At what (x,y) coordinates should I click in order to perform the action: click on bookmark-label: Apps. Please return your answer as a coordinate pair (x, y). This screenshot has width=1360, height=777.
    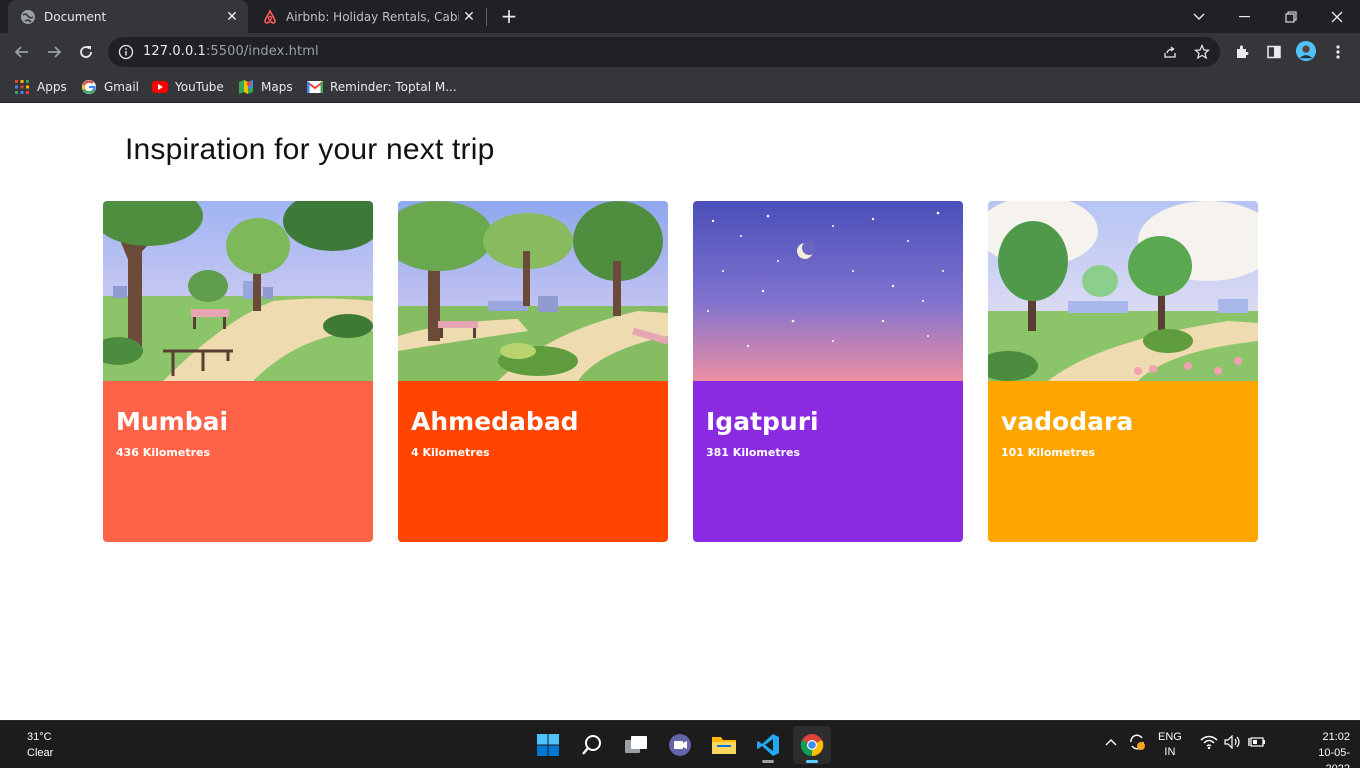
    Looking at the image, I should click on (52, 87).